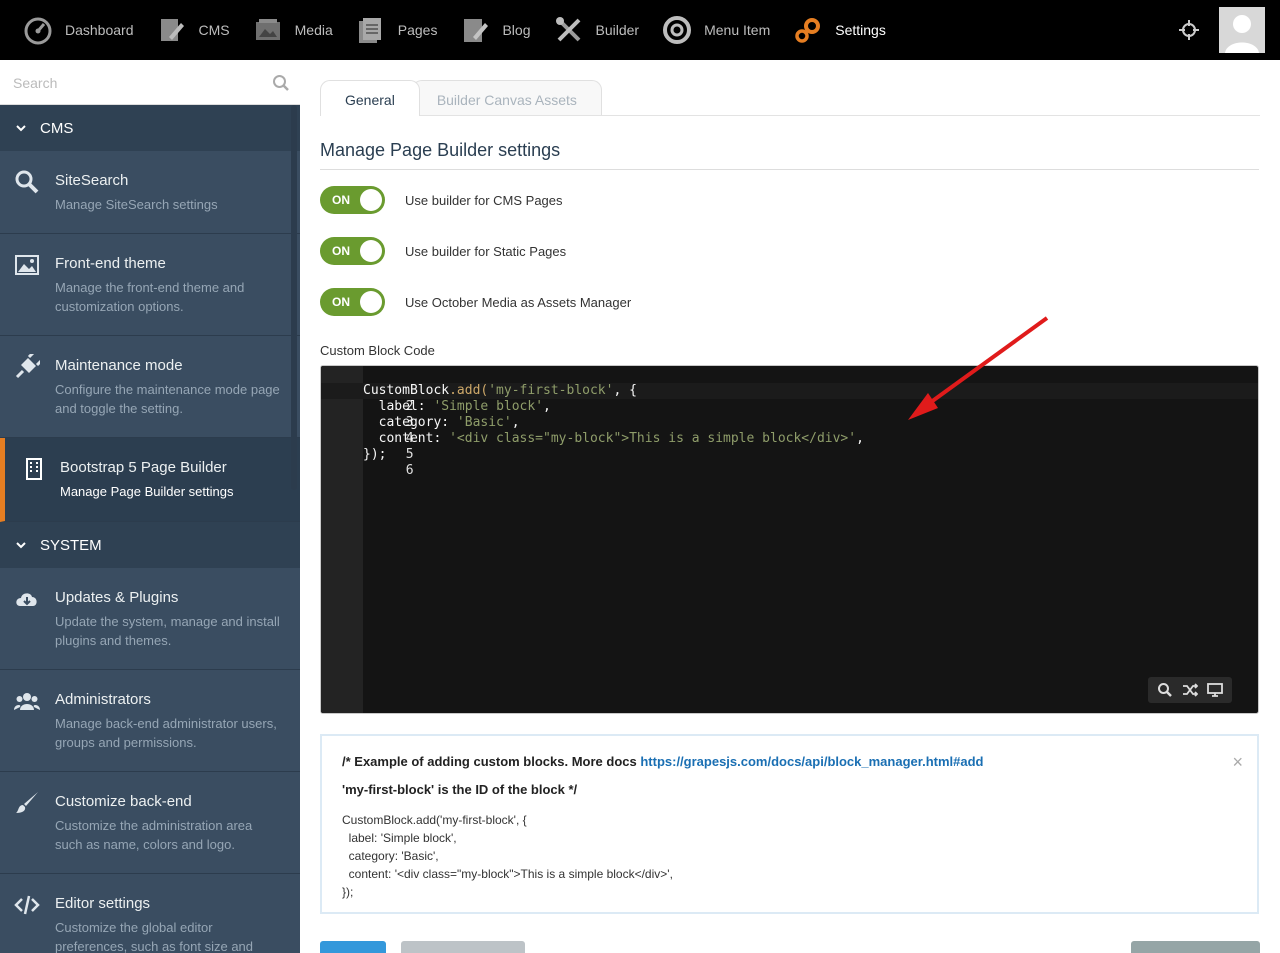  Describe the element at coordinates (978, 368) in the screenshot. I see `annotation-arrow` at that location.